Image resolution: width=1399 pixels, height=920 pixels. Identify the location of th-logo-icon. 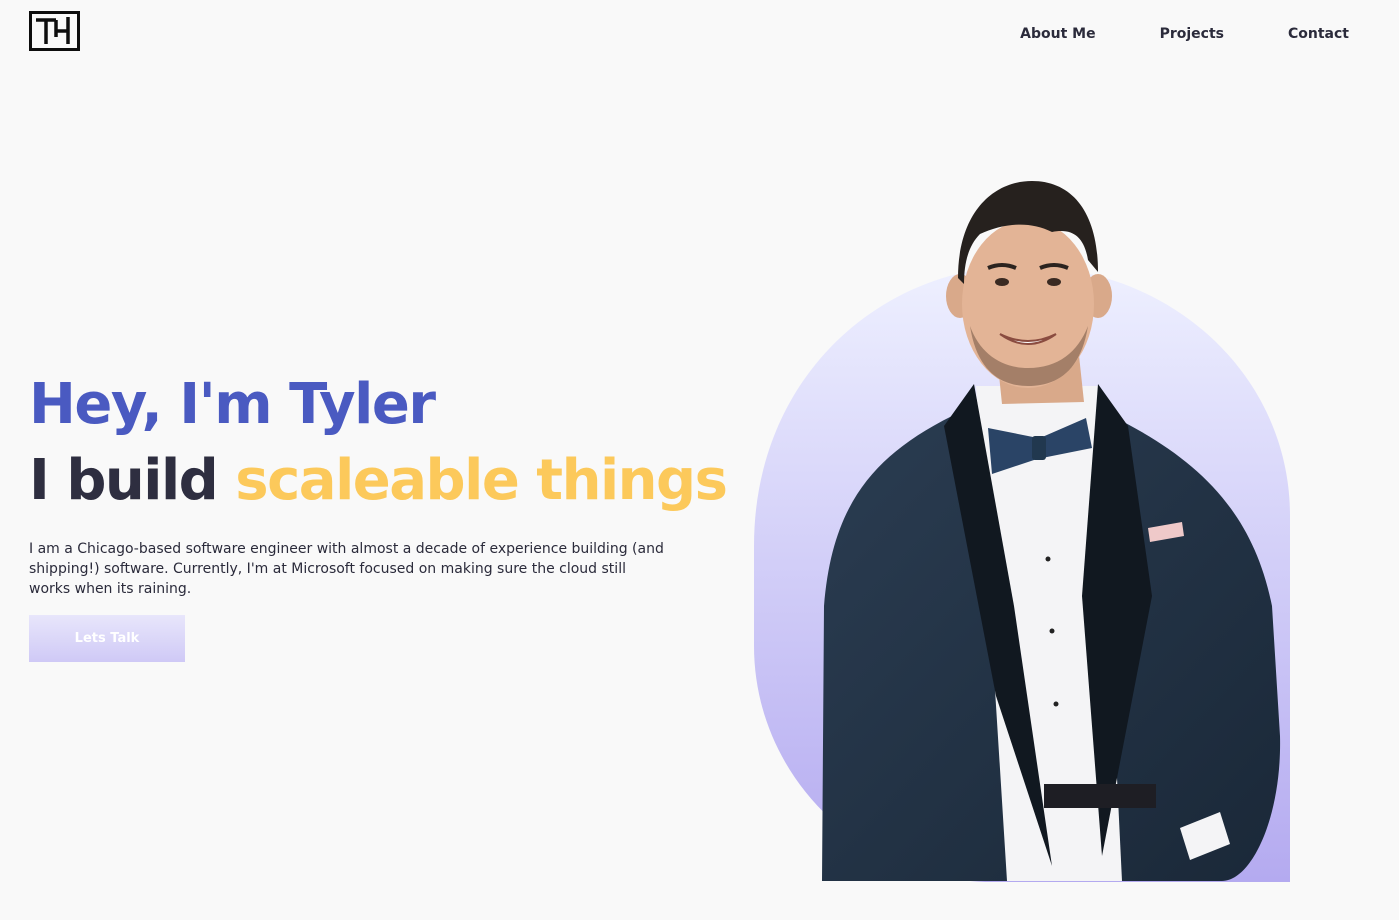
(54, 31).